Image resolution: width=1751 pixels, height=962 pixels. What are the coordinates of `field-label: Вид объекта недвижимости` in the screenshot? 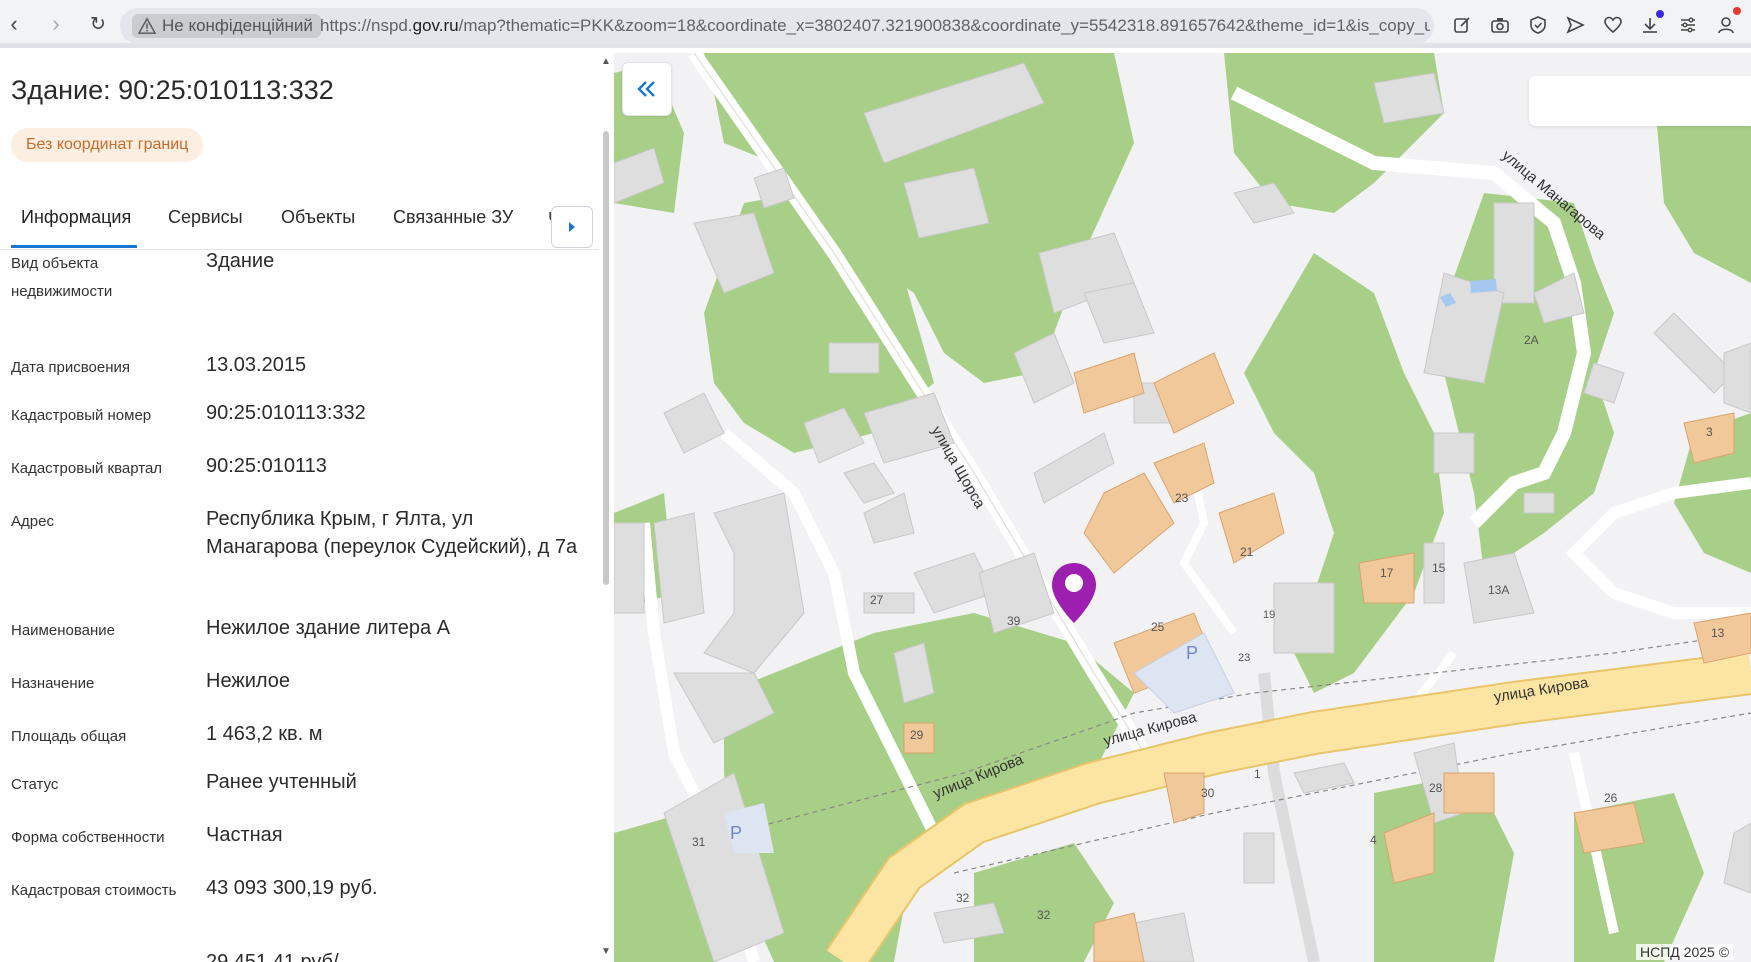 It's located at (62, 277).